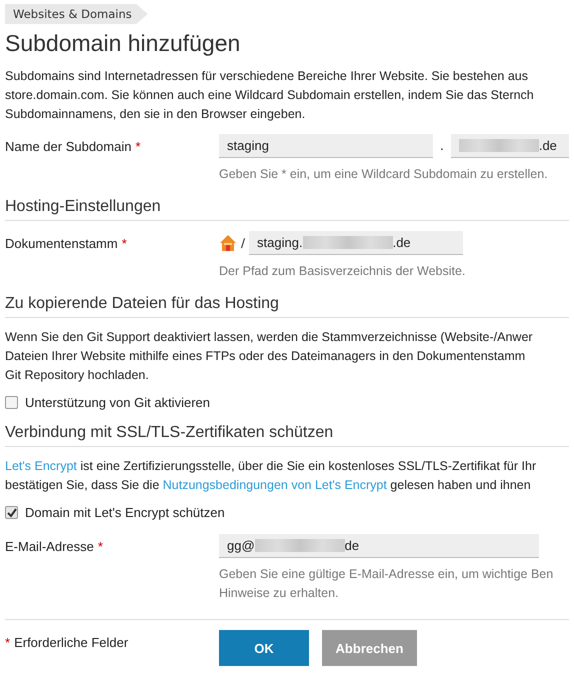 This screenshot has width=574, height=698. Describe the element at coordinates (356, 243) in the screenshot. I see `document-root-field: staging. .de` at that location.